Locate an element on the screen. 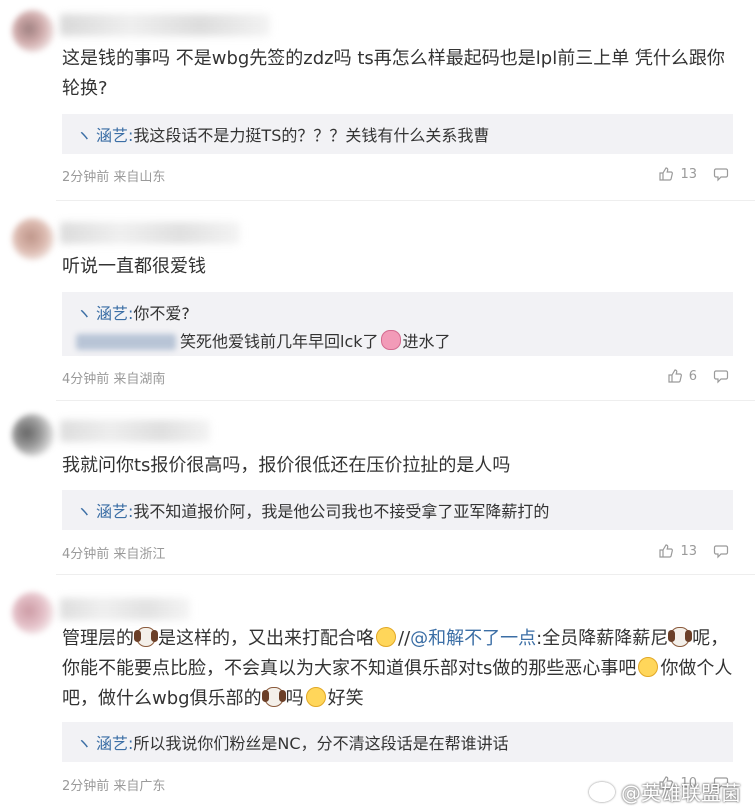  reply-box: ヽ涵艺:我不知道报价阿，我是他公司我也不接受拿了亚军降薪打的 is located at coordinates (397, 510).